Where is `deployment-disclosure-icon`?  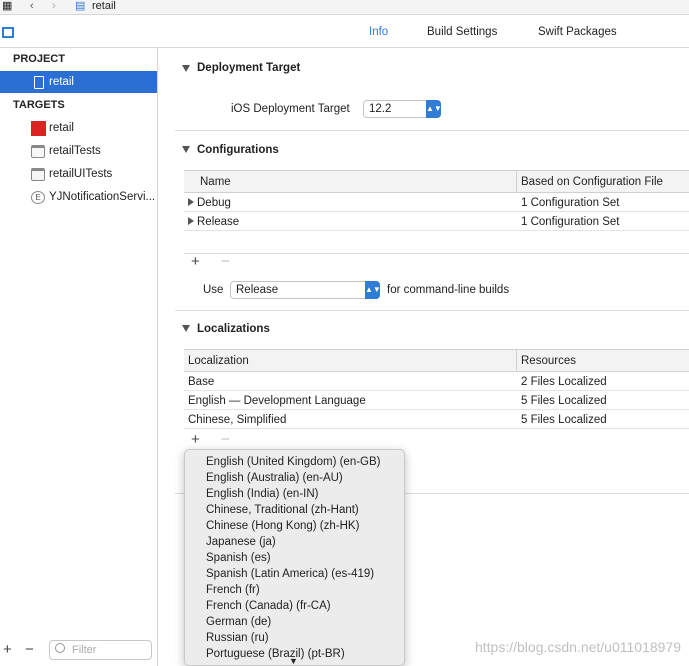 deployment-disclosure-icon is located at coordinates (186, 68).